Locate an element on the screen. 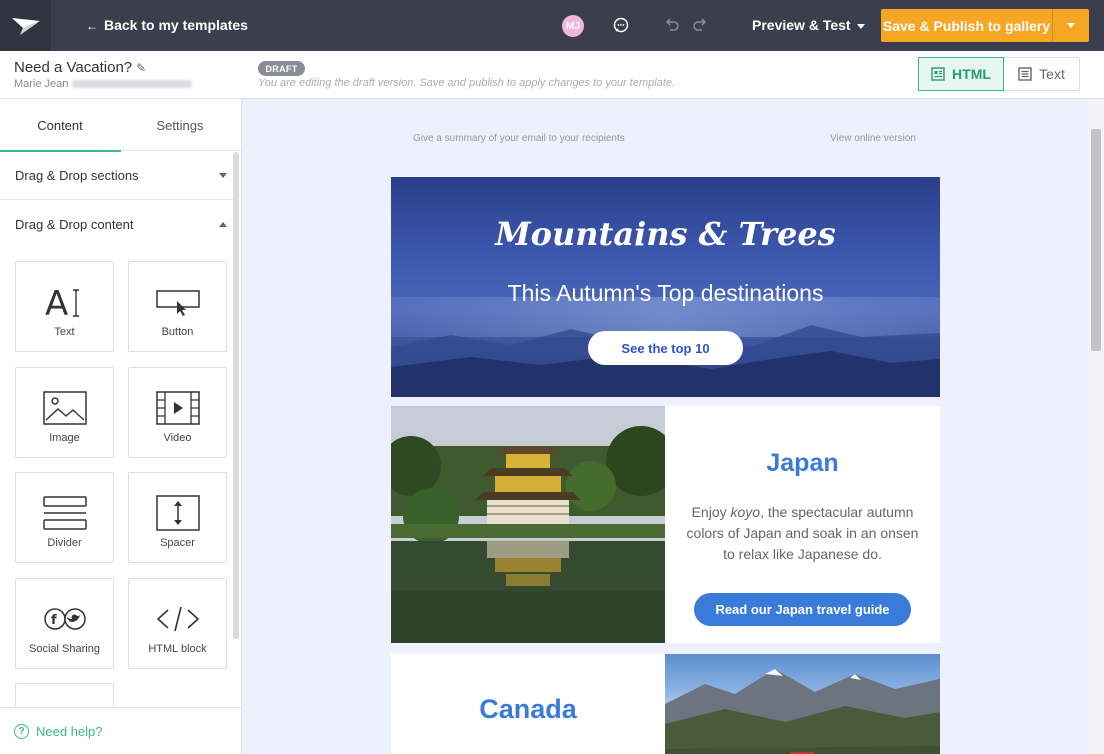  hero-title: Mountains & Trees is located at coordinates (665, 234).